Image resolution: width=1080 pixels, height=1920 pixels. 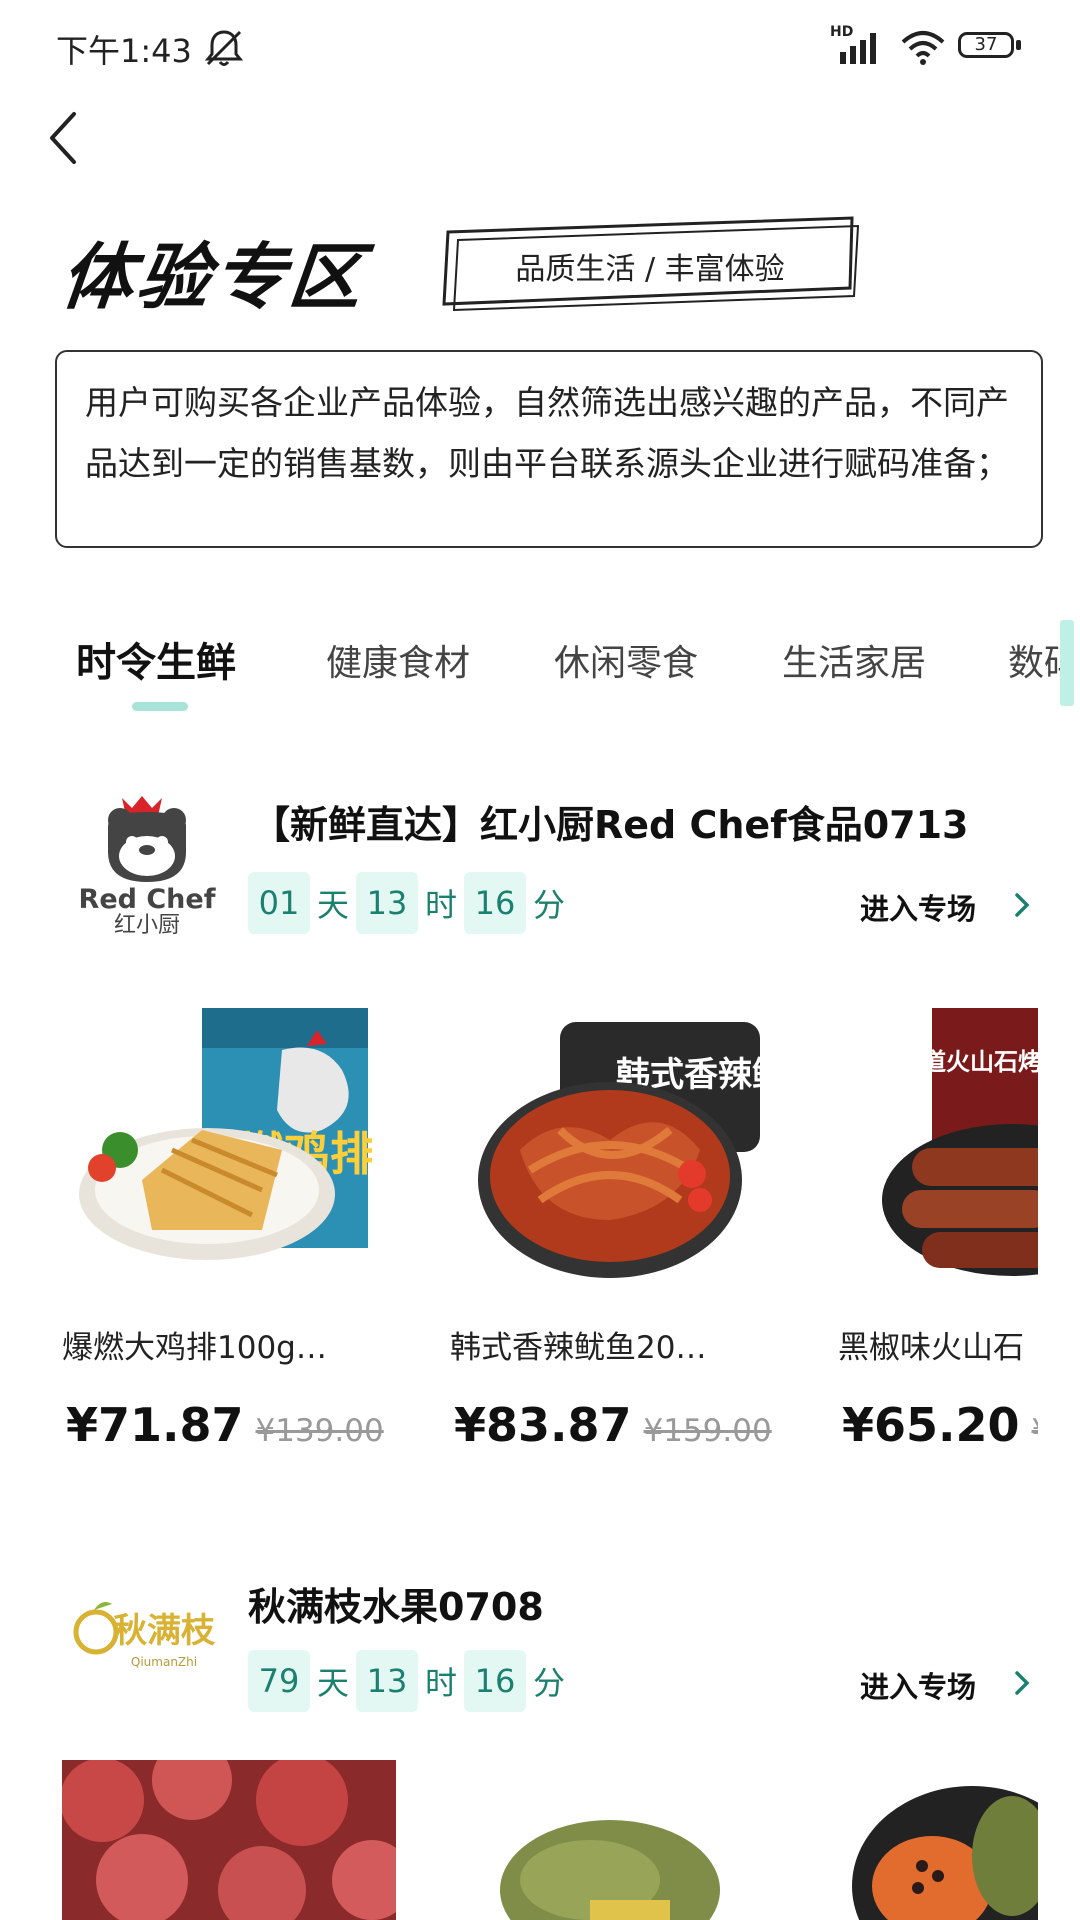 I want to click on shop-title: 秋满枝水果0708, so click(x=396, y=1603).